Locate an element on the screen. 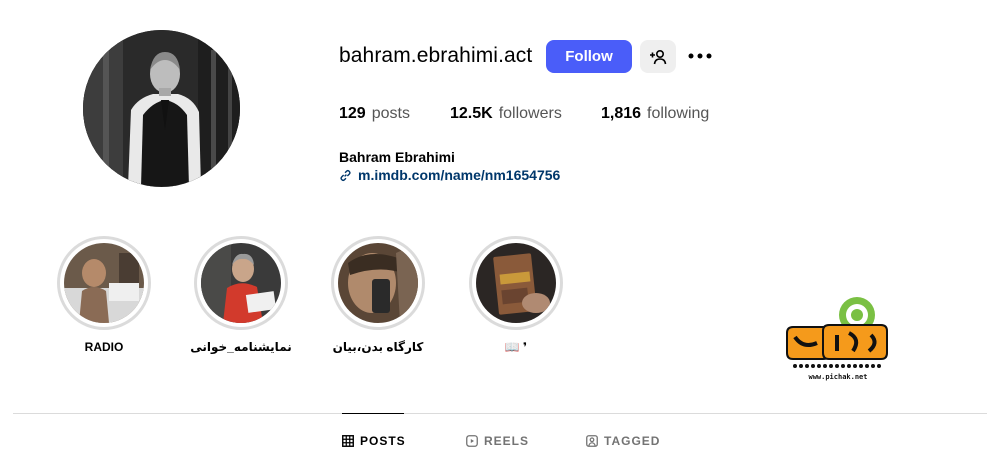 The image size is (1000, 454). following-label: following is located at coordinates (678, 113).